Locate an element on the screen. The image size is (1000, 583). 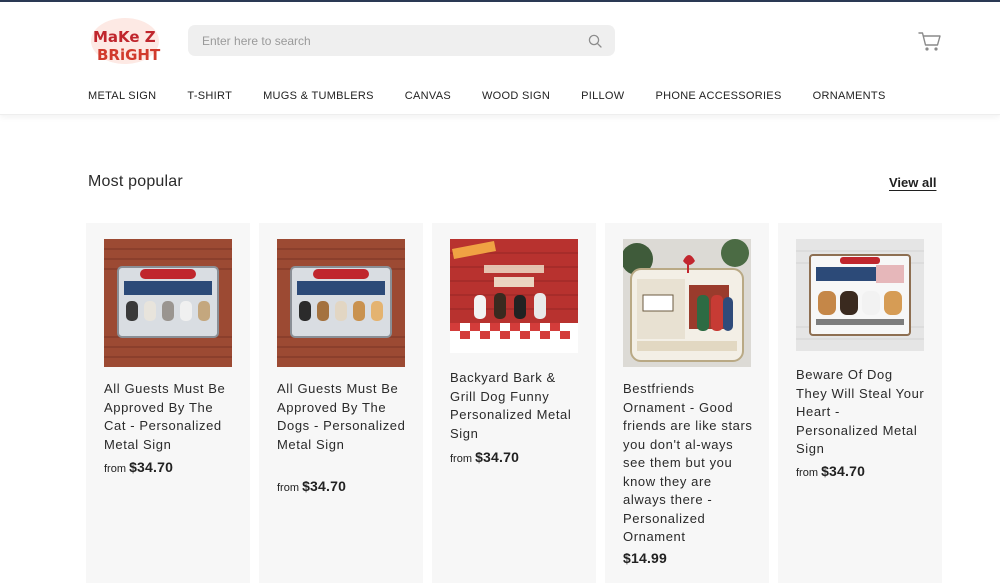
nav-phone-accessories: PHONE ACCESSORIES is located at coordinates (718, 96).